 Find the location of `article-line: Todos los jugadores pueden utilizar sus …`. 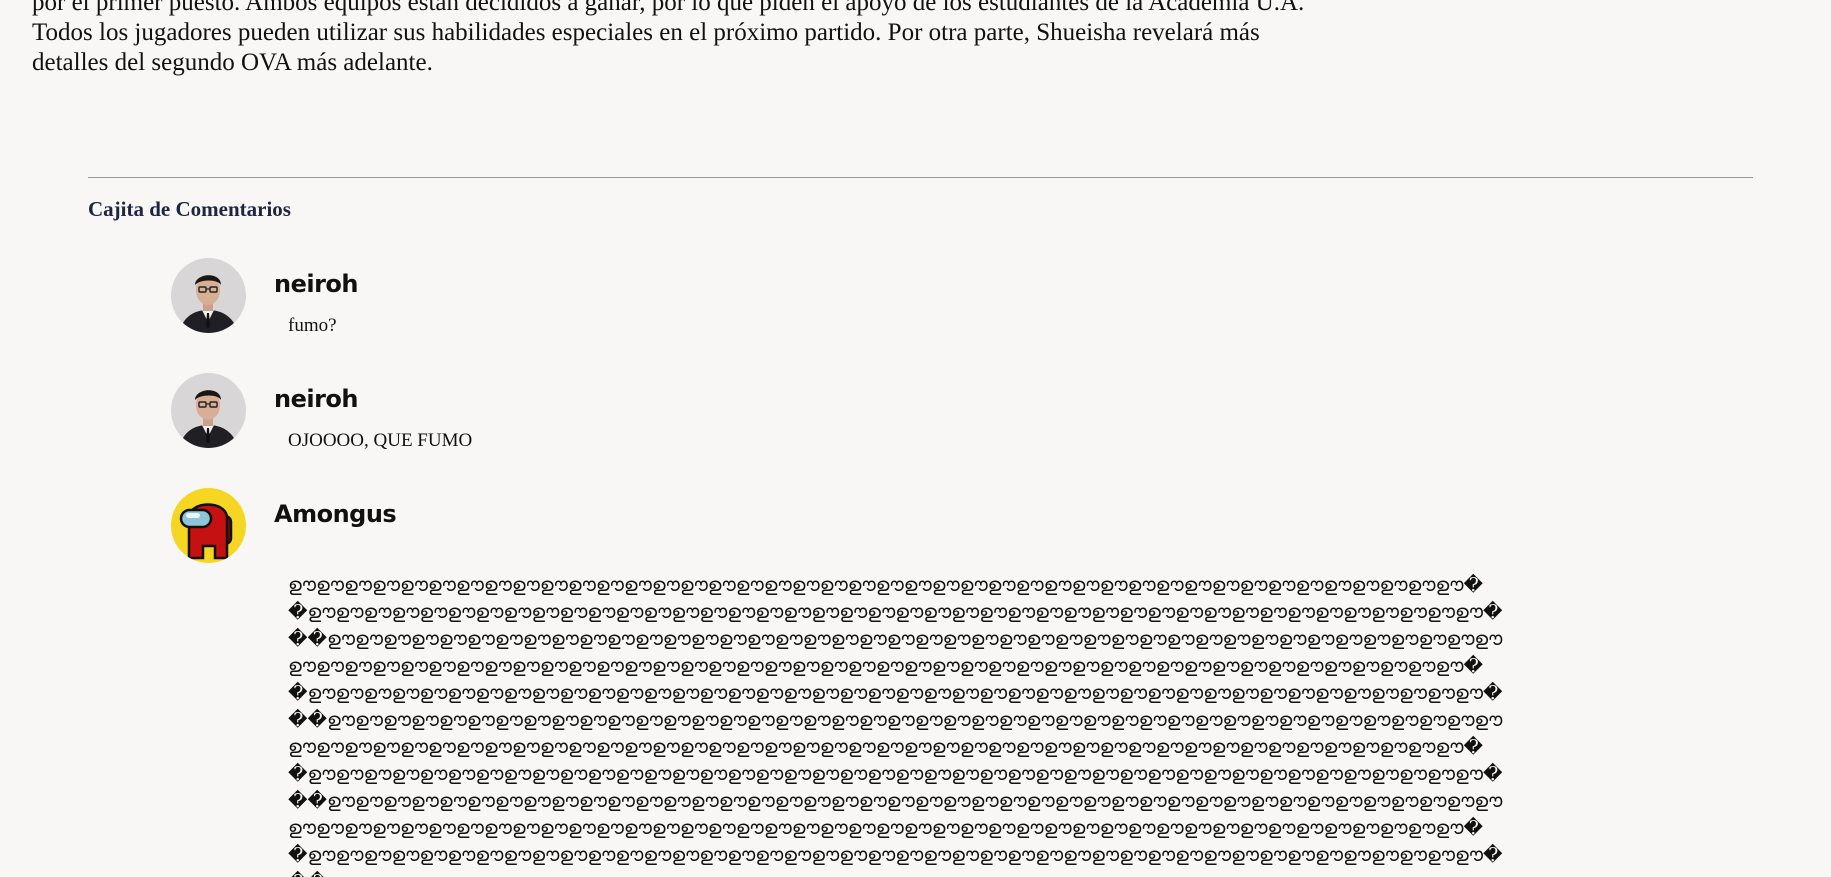

article-line: Todos los jugadores pueden utilizar sus … is located at coordinates (646, 32).